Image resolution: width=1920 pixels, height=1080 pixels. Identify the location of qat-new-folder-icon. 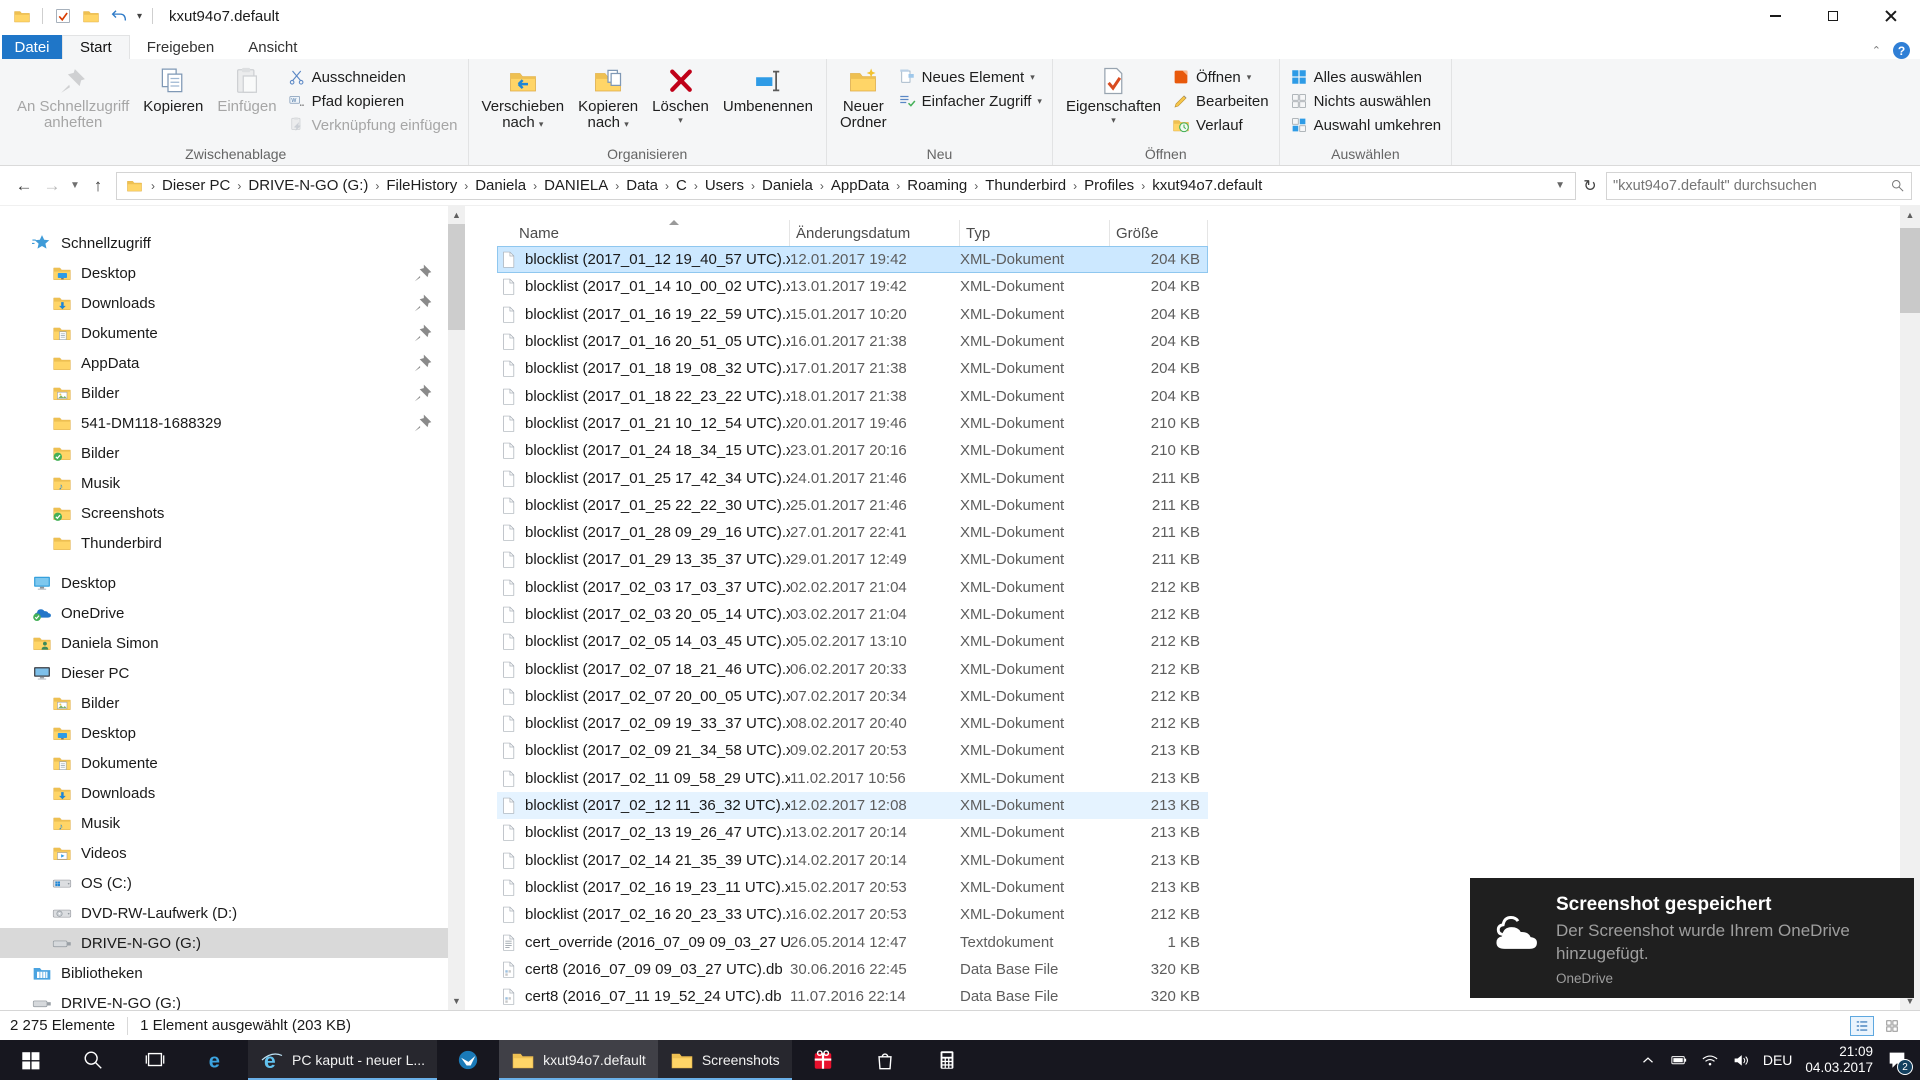
(91, 16).